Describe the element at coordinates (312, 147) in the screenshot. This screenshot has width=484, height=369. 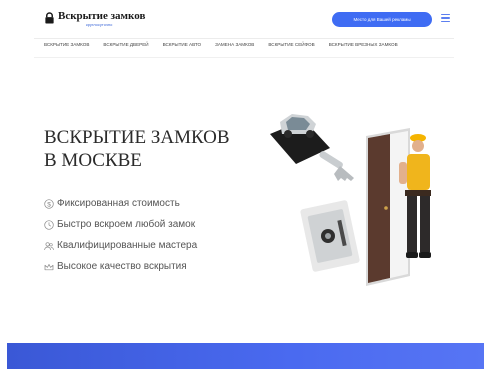
I see `car-key-fob-icon` at that location.